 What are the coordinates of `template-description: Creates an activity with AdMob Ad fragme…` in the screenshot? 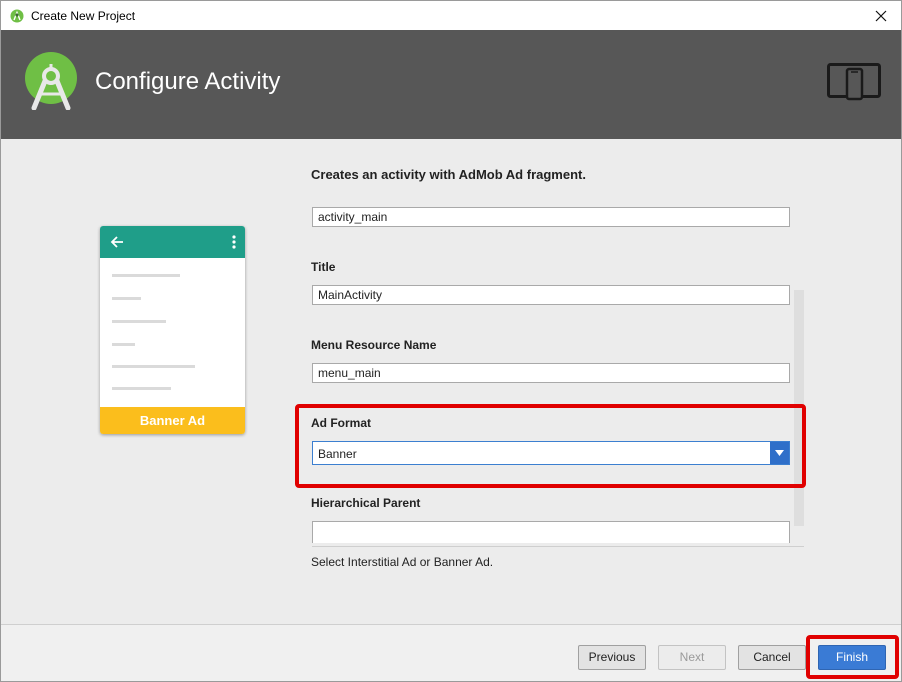 It's located at (448, 174).